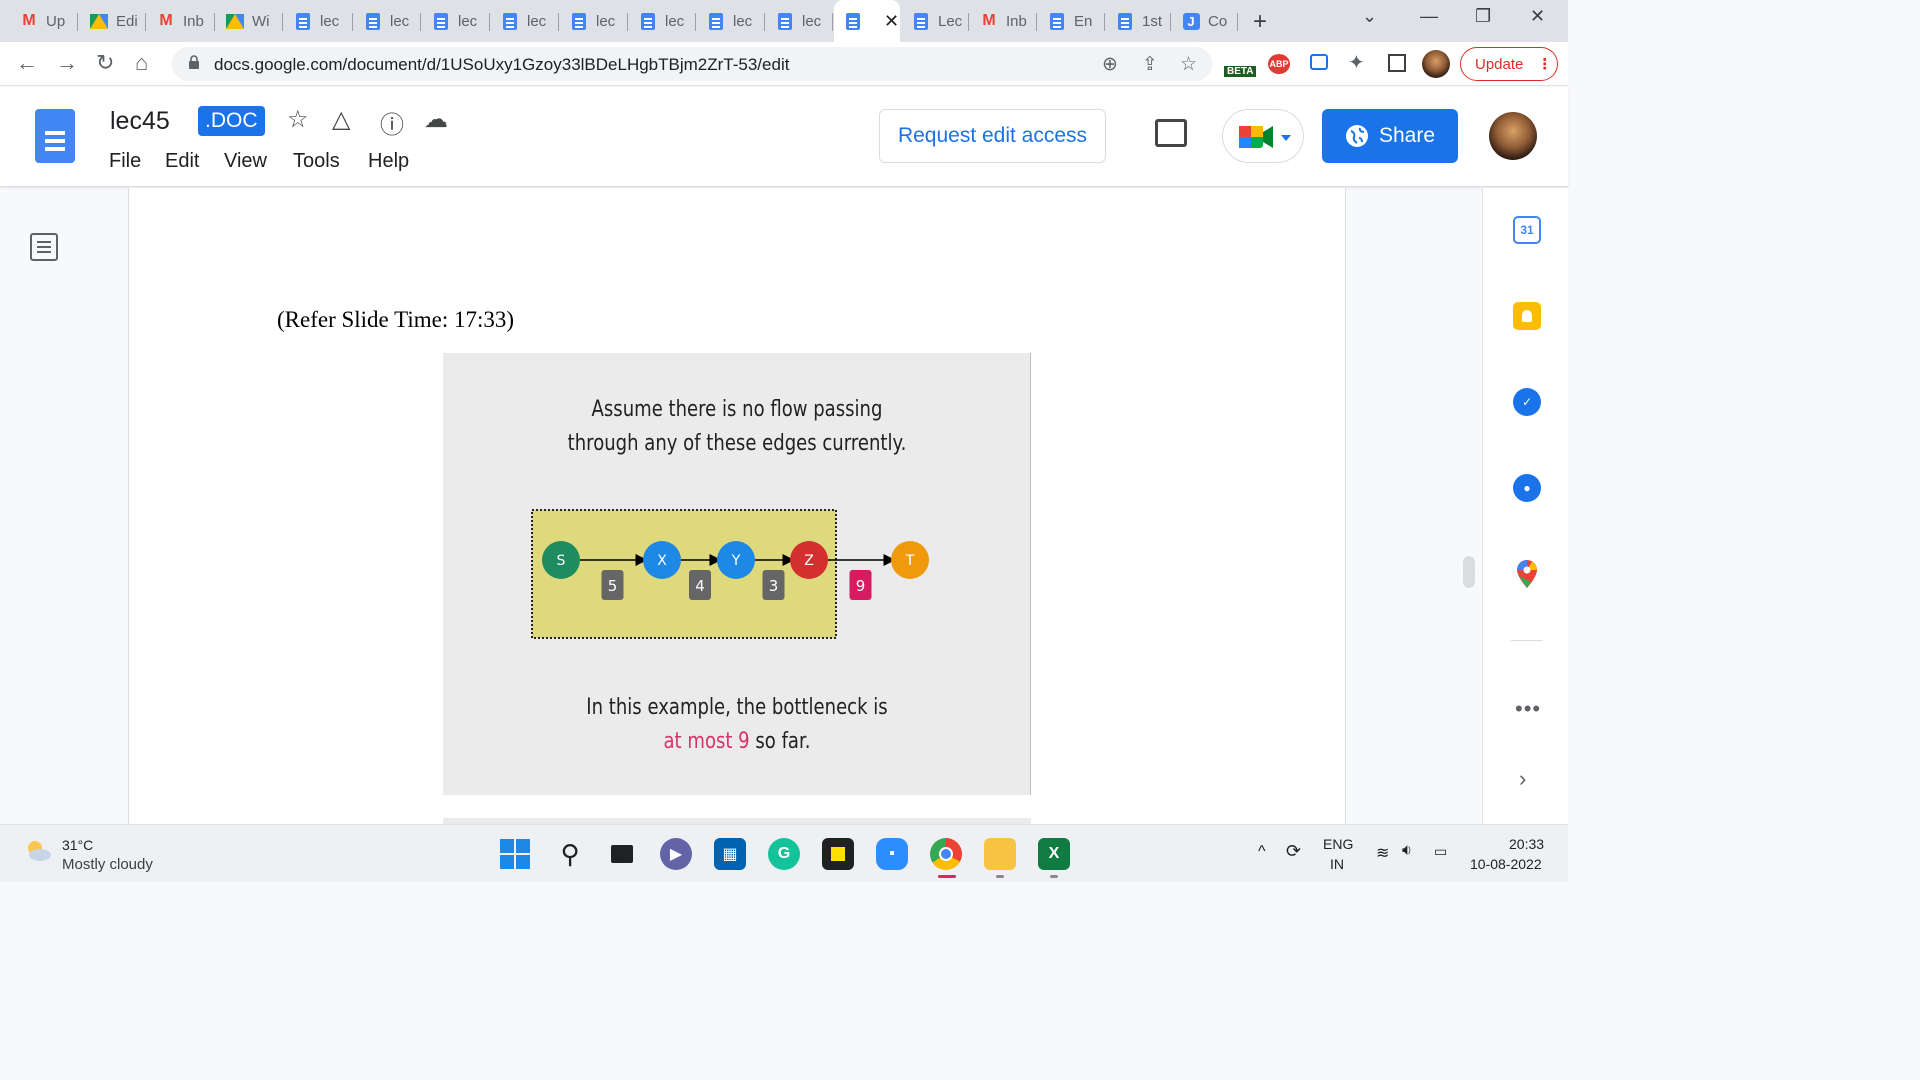 Image resolution: width=1920 pixels, height=1080 pixels. Describe the element at coordinates (396, 319) in the screenshot. I see `refer-slide-time: (Refer Slide Time: 17:33)` at that location.